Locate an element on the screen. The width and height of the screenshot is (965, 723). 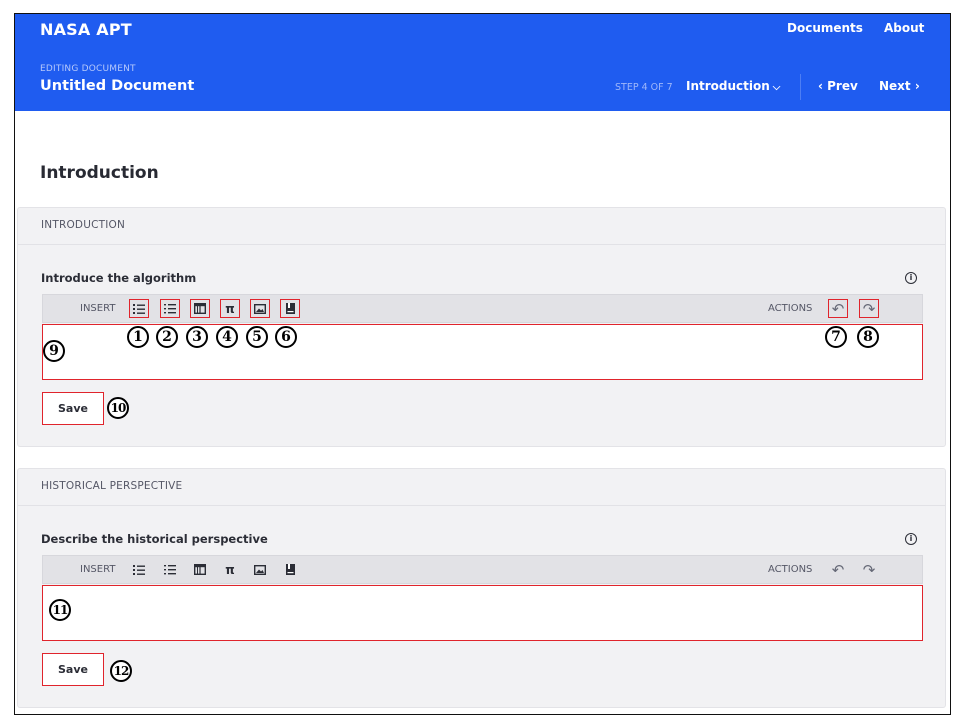
section-heading: INTRODUCTION is located at coordinates (83, 225).